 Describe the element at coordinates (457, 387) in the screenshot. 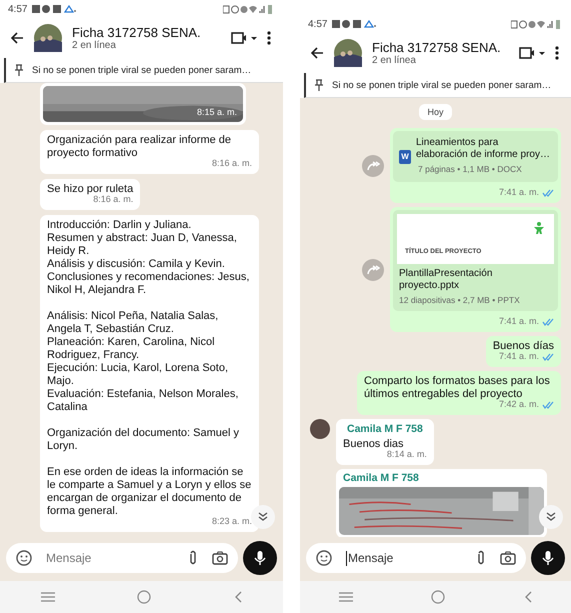

I see `message-text: Comparto los formatos bases para los últimos entregables del proyecto` at that location.